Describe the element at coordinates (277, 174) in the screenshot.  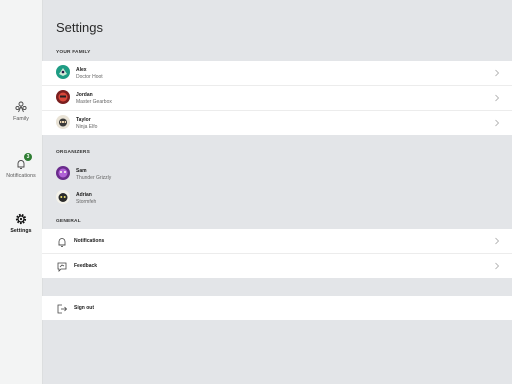
I see `organizer-row: Sam Thunder Grizzly` at that location.